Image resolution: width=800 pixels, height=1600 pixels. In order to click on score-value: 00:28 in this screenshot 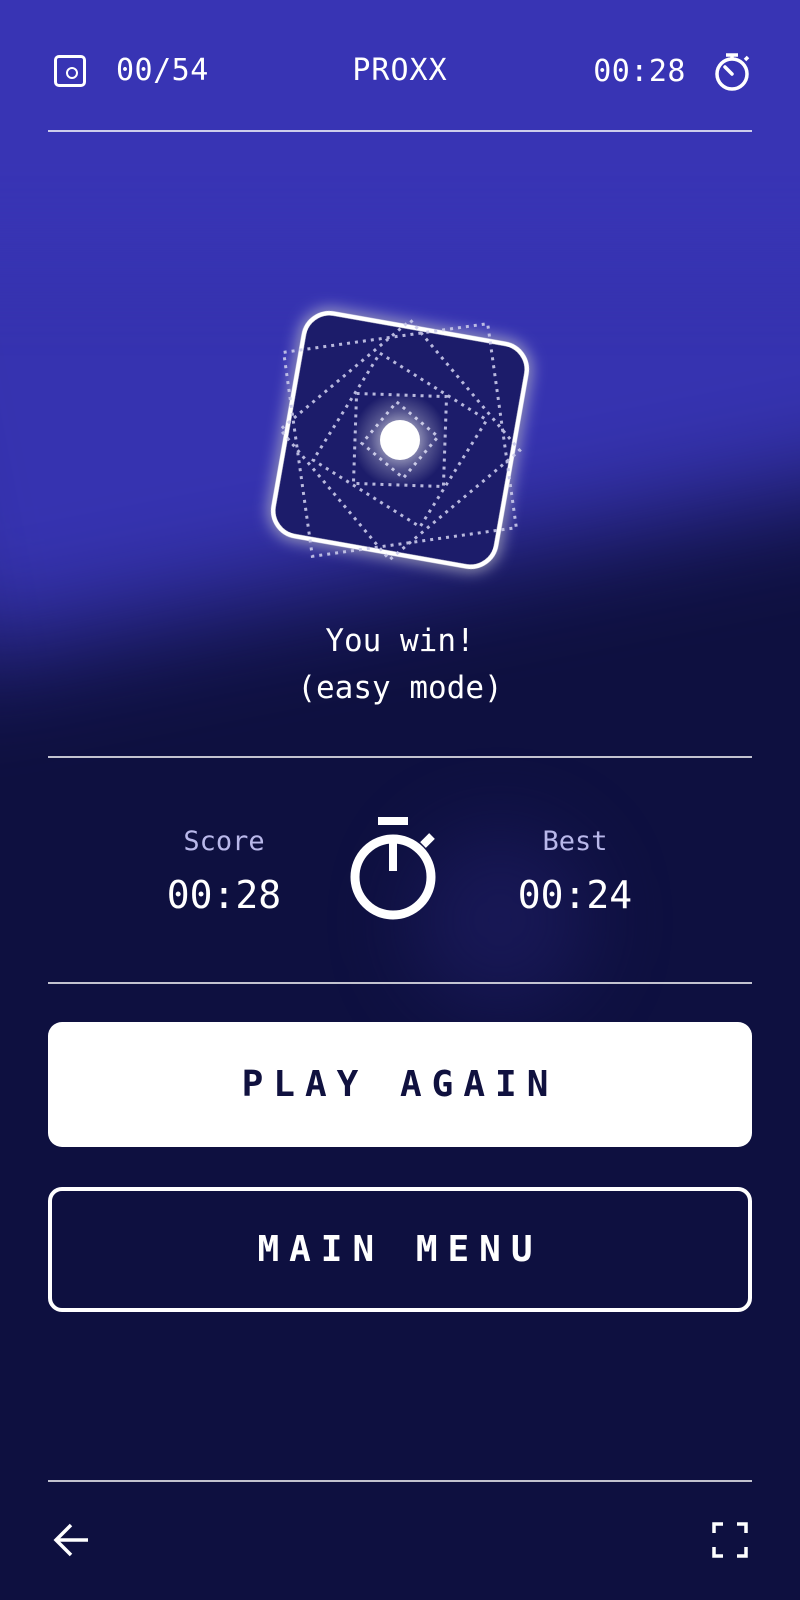, I will do `click(224, 895)`.